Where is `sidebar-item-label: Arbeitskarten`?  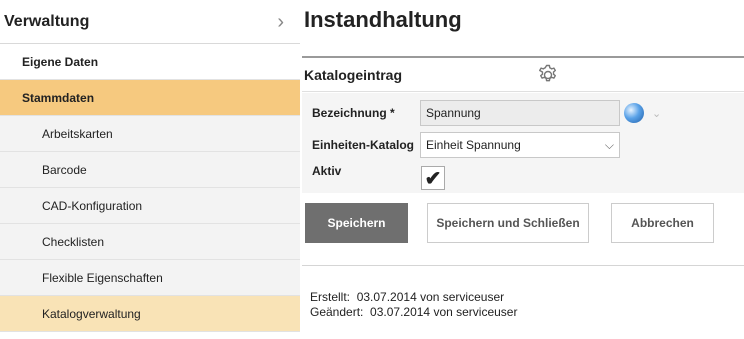
sidebar-item-label: Arbeitskarten is located at coordinates (77, 133).